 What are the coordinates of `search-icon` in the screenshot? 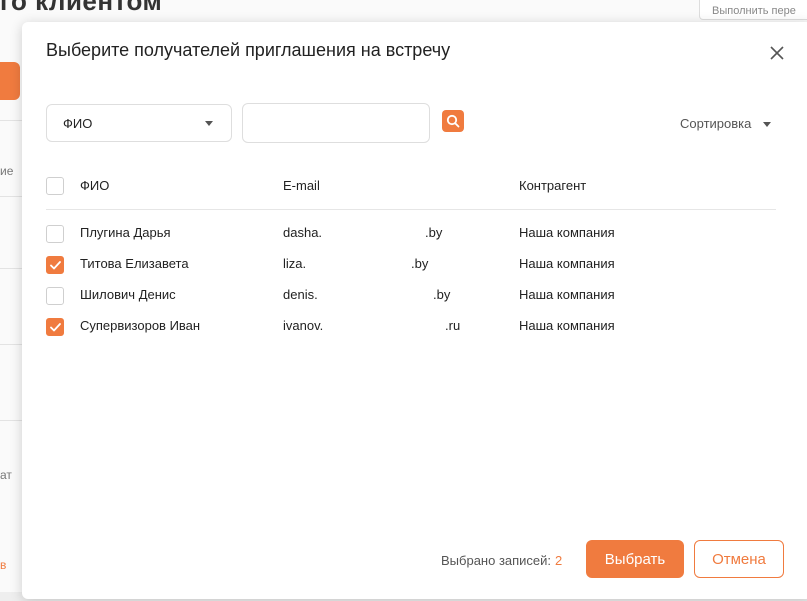 It's located at (453, 121).